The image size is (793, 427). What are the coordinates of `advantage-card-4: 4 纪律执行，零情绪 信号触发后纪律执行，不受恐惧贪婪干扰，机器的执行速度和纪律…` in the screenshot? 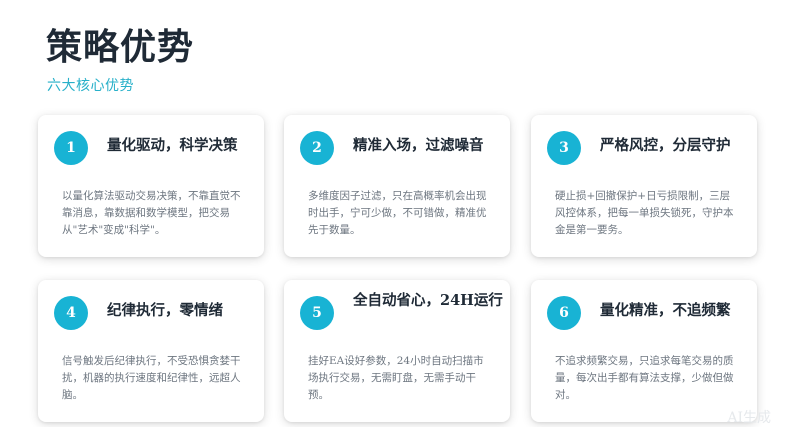 It's located at (151, 351).